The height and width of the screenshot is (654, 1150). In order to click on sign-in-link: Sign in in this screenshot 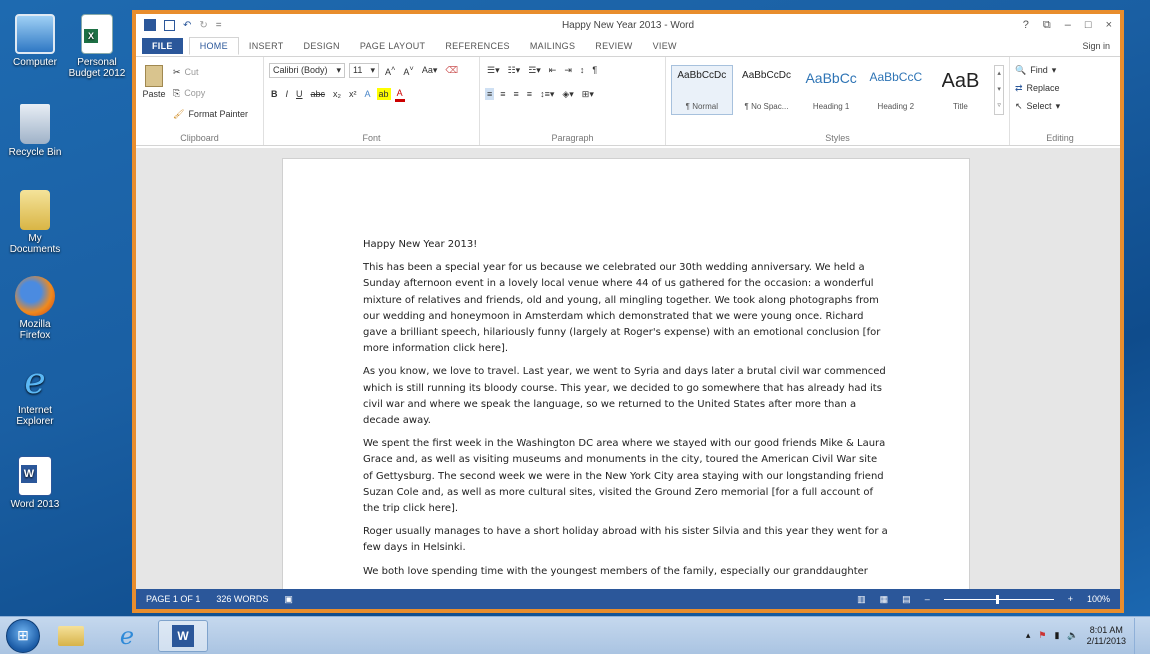, I will do `click(1096, 46)`.